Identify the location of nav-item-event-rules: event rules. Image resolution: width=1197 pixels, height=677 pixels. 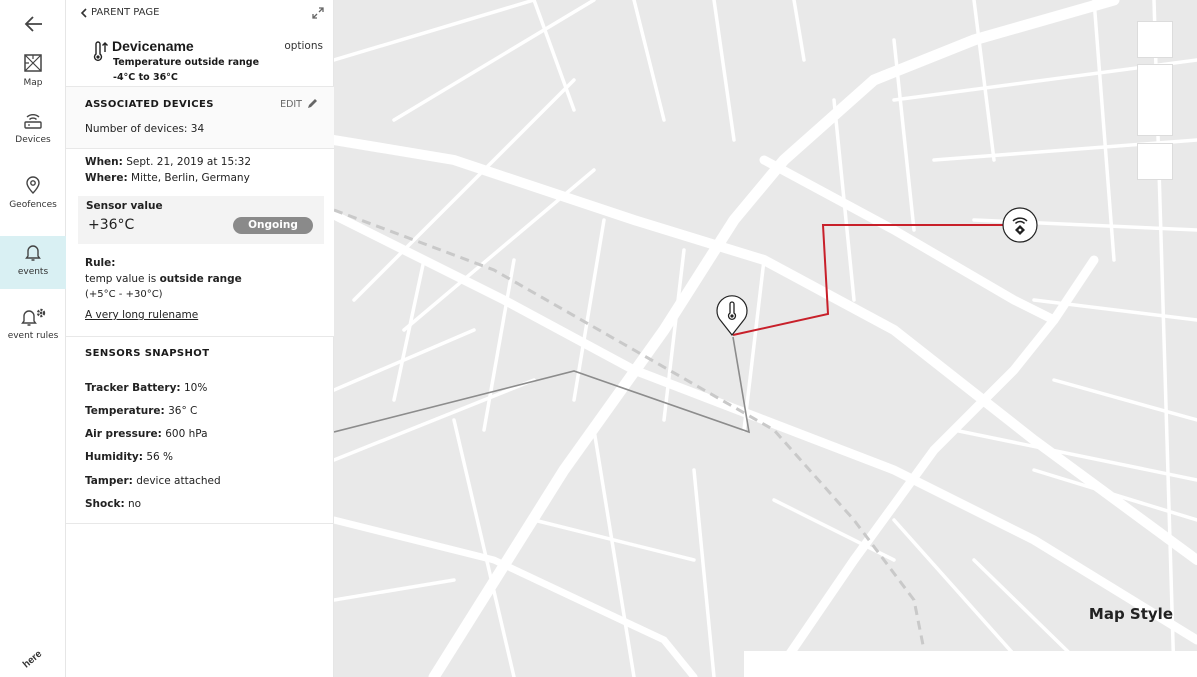
(33, 332).